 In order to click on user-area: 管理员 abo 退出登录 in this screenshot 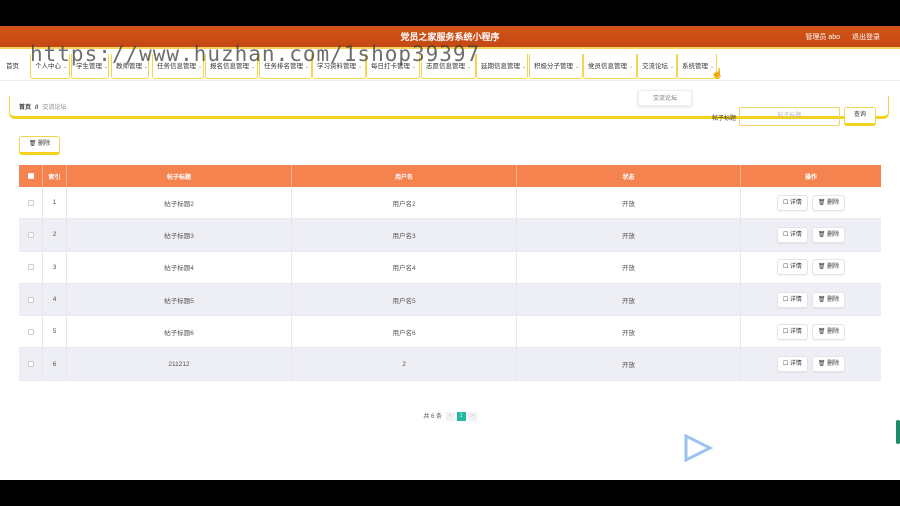, I will do `click(837, 37)`.